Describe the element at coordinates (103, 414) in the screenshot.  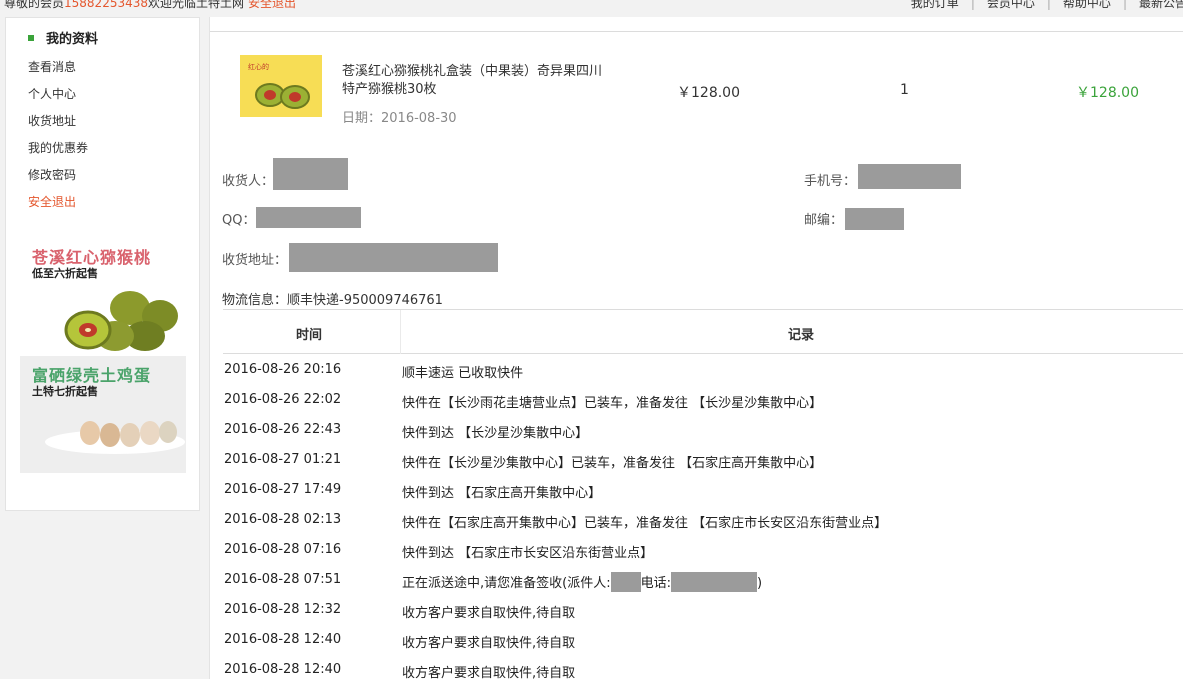
I see `promo-banner-eggs: 富硒绿壳土鸡蛋 土特七折起售` at that location.